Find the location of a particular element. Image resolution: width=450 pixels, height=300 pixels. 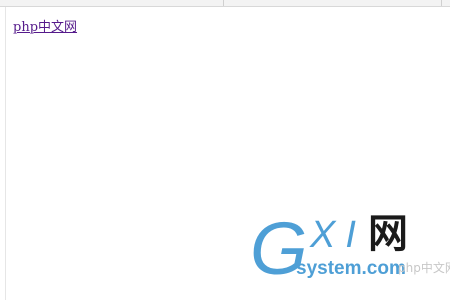

watermark-domain: system.com is located at coordinates (351, 268).